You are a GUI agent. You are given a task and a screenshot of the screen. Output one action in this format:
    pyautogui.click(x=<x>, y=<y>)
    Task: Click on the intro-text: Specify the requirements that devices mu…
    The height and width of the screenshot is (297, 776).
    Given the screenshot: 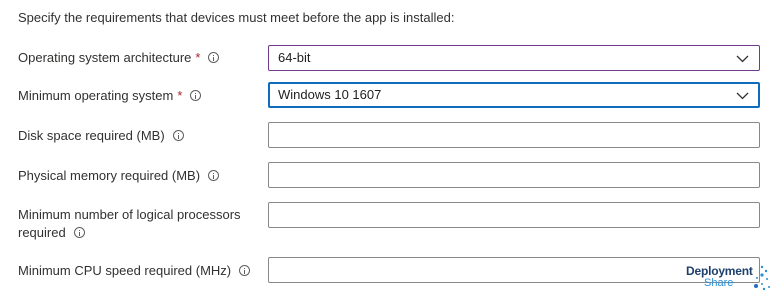 What is the action you would take?
    pyautogui.click(x=236, y=17)
    